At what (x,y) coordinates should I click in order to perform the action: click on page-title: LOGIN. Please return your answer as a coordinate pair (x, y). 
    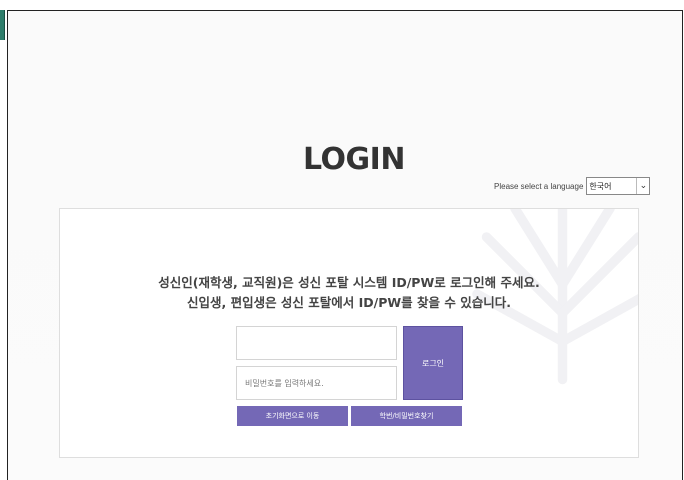
    Looking at the image, I should click on (354, 159).